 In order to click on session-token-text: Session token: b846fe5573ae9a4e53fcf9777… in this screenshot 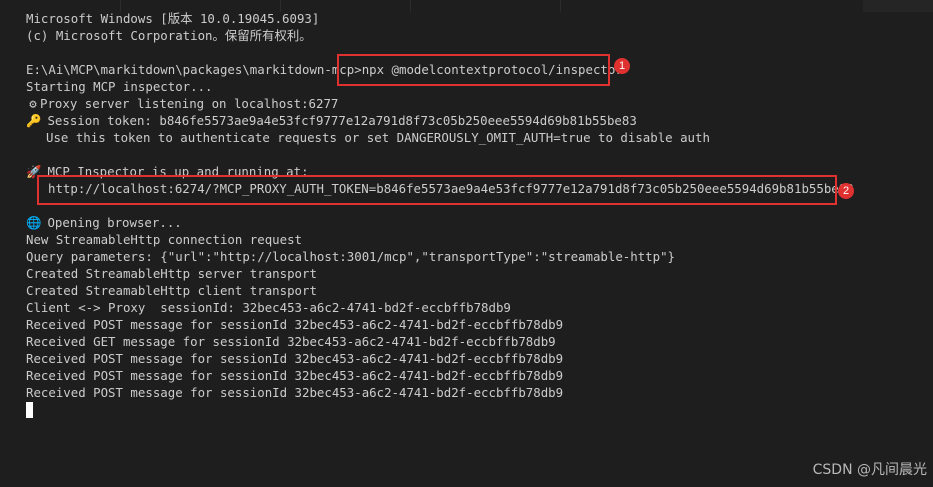, I will do `click(338, 120)`.